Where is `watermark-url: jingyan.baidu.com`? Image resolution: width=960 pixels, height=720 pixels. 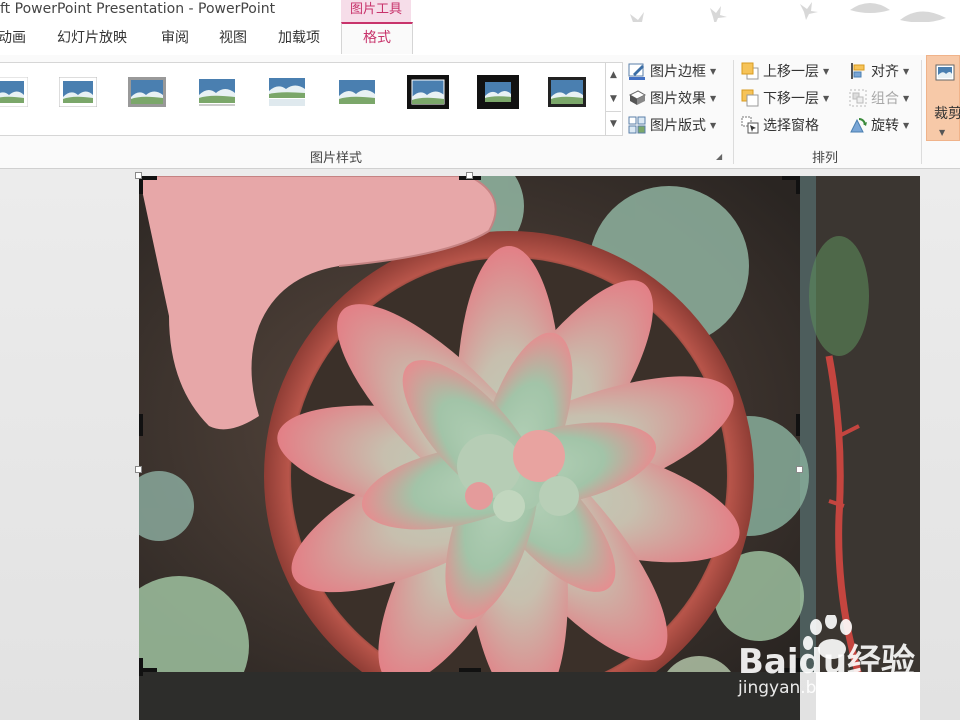
watermark-url: jingyan.baidu.com is located at coordinates (816, 688).